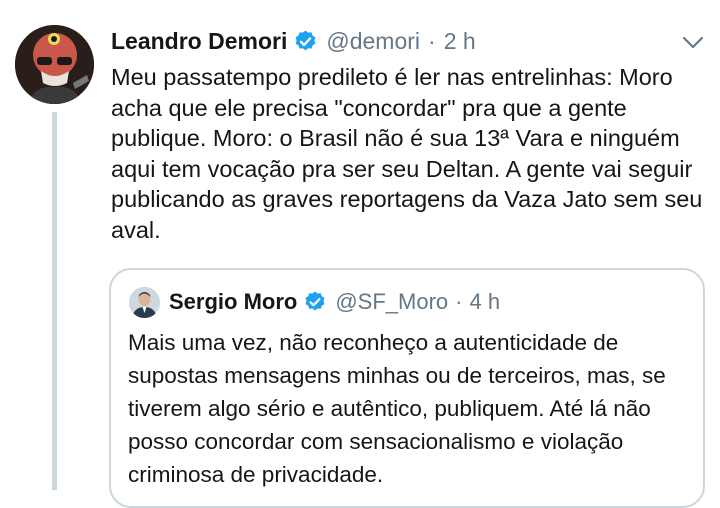 The image size is (720, 508). Describe the element at coordinates (293, 41) in the screenshot. I see `tweet-header: Leandro Demori @demori · 2 h` at that location.